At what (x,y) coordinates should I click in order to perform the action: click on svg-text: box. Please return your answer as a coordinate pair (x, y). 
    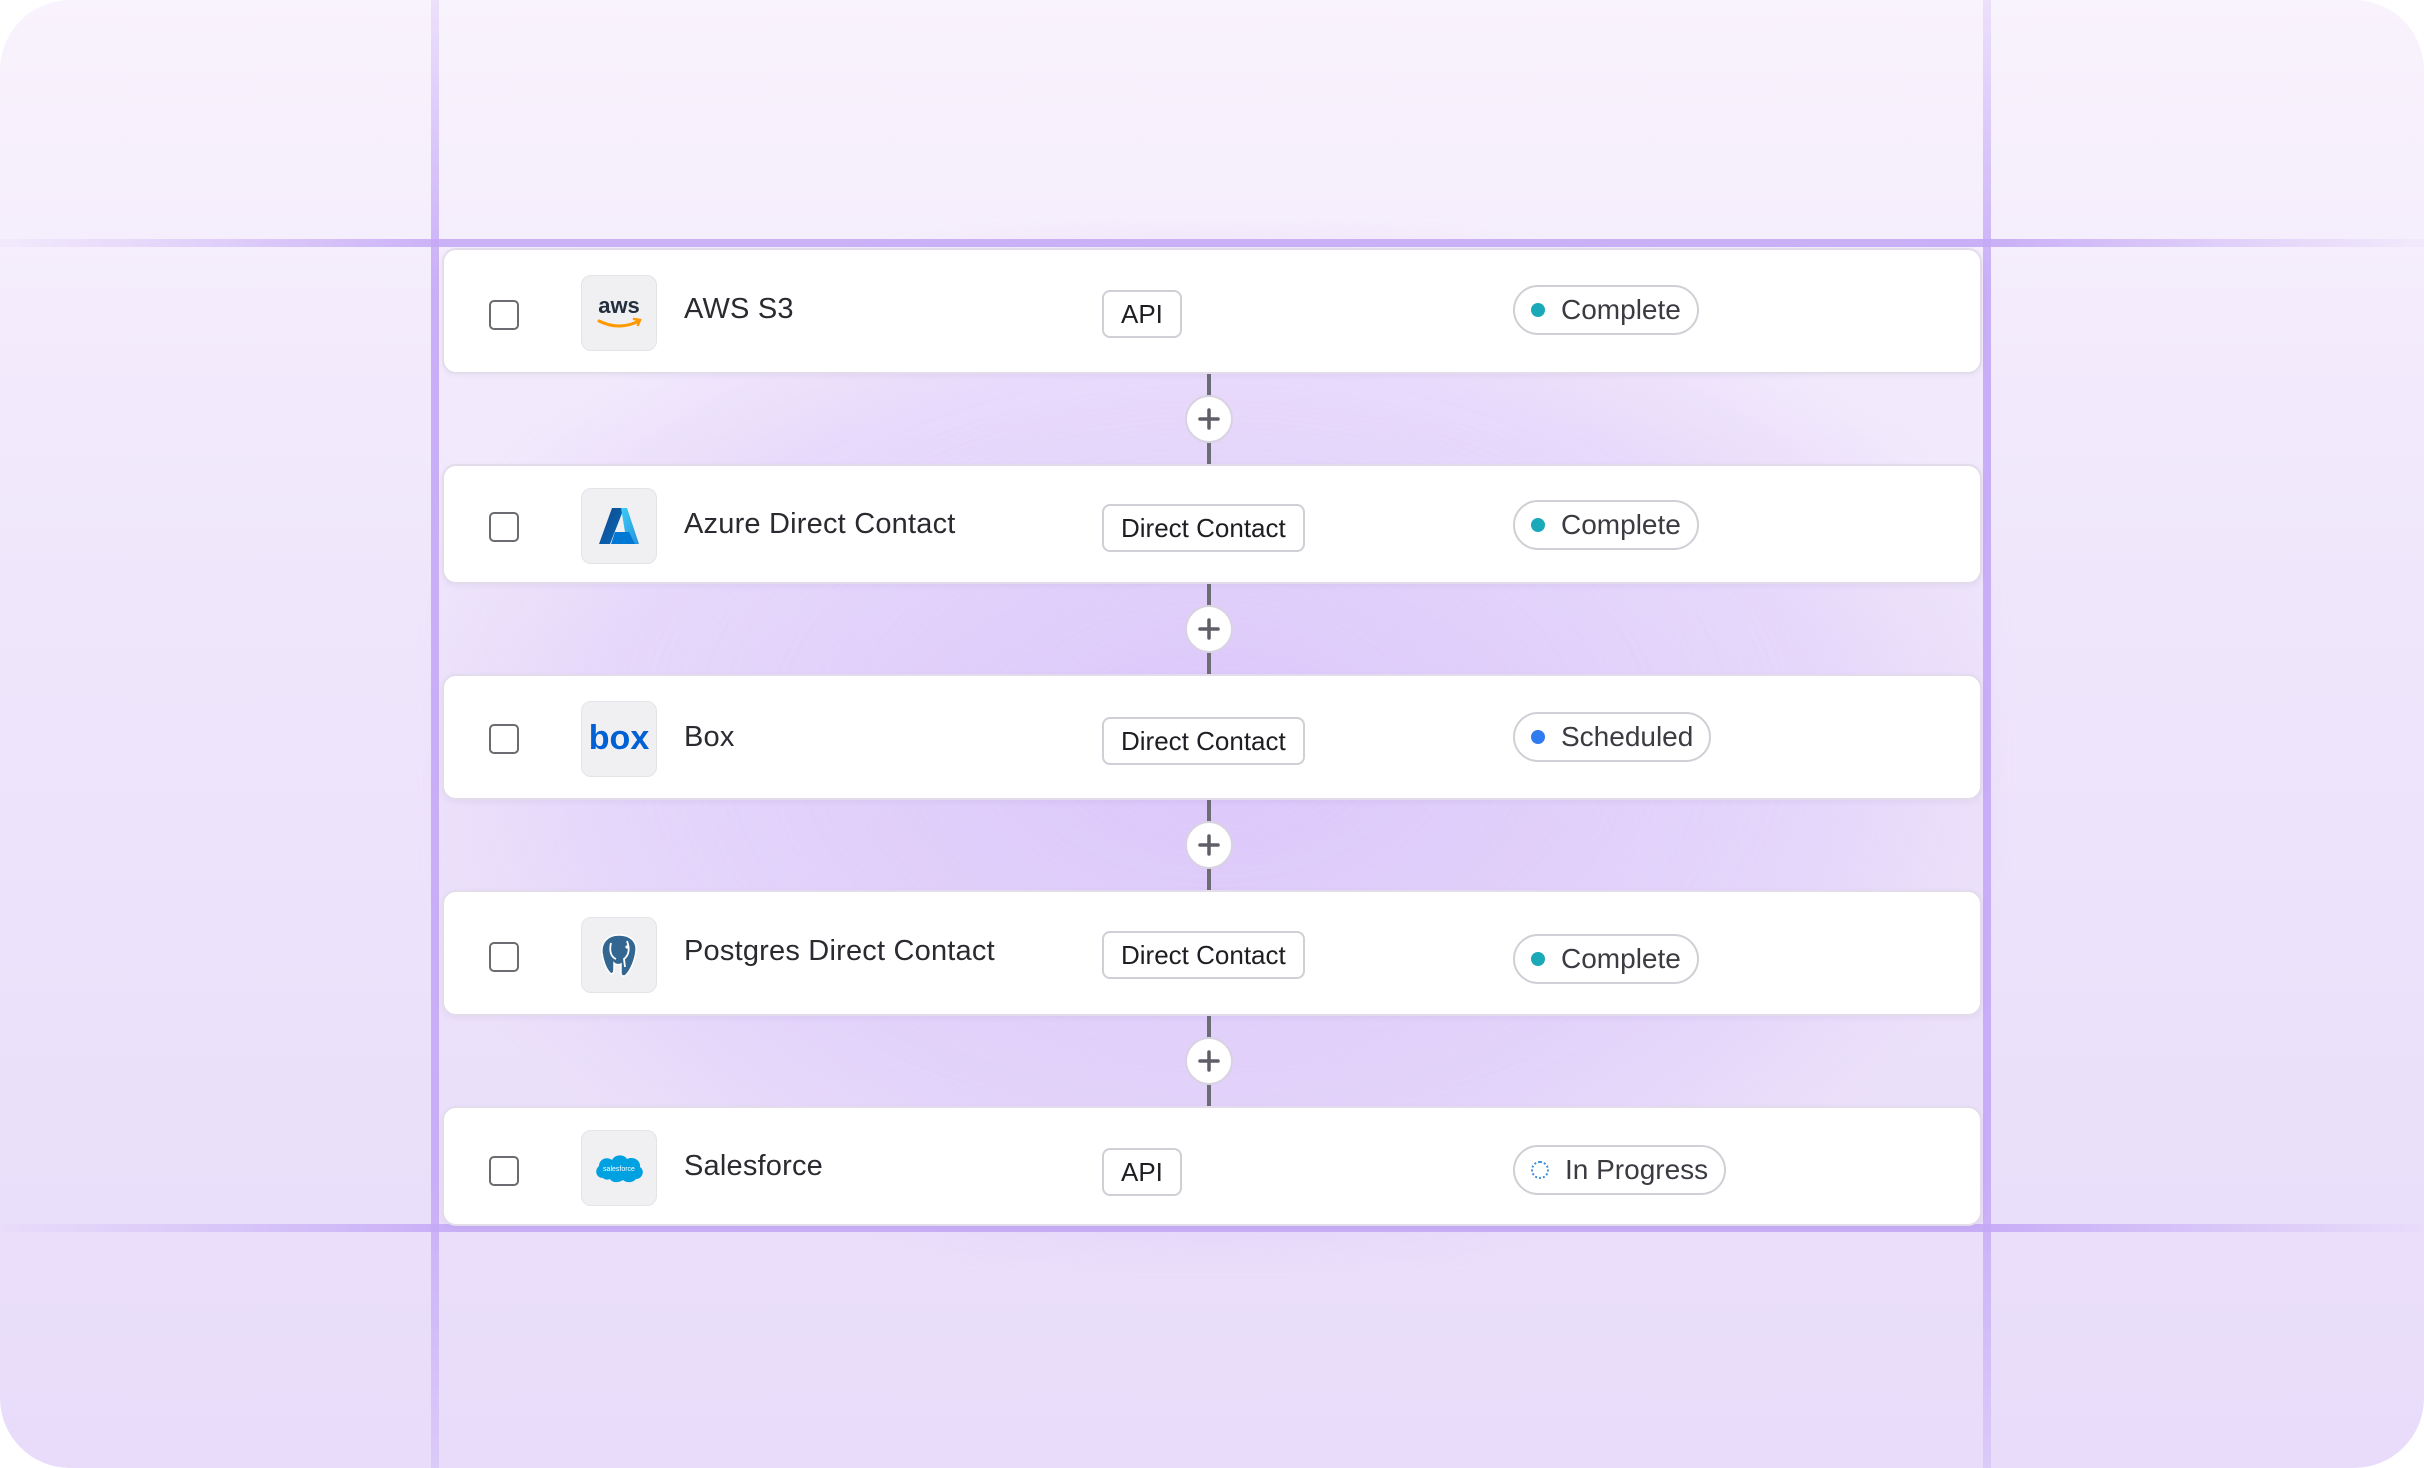
    Looking at the image, I should click on (619, 738).